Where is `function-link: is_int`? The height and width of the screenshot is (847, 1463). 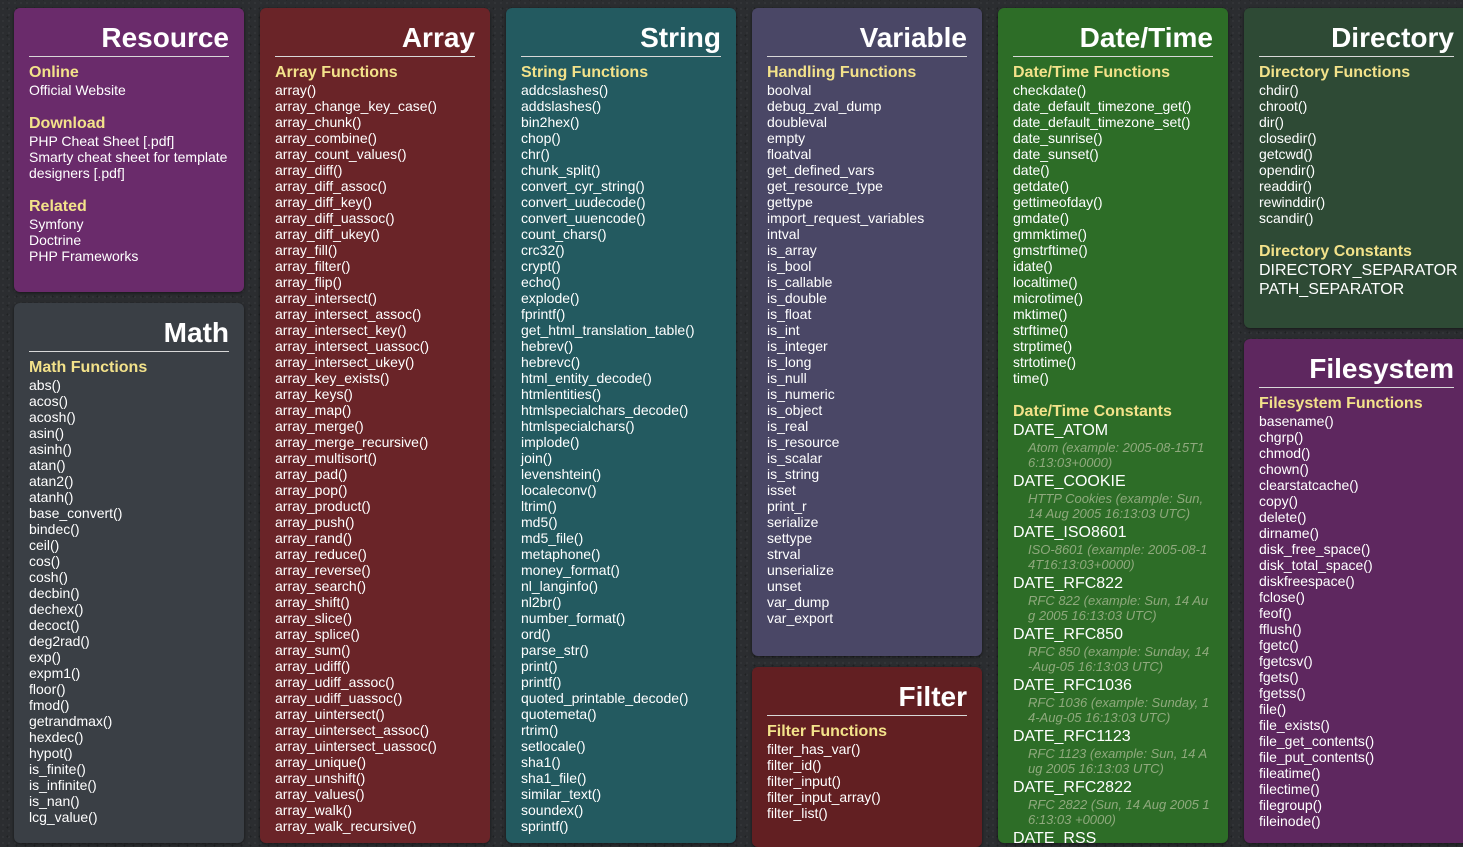
function-link: is_int is located at coordinates (867, 330).